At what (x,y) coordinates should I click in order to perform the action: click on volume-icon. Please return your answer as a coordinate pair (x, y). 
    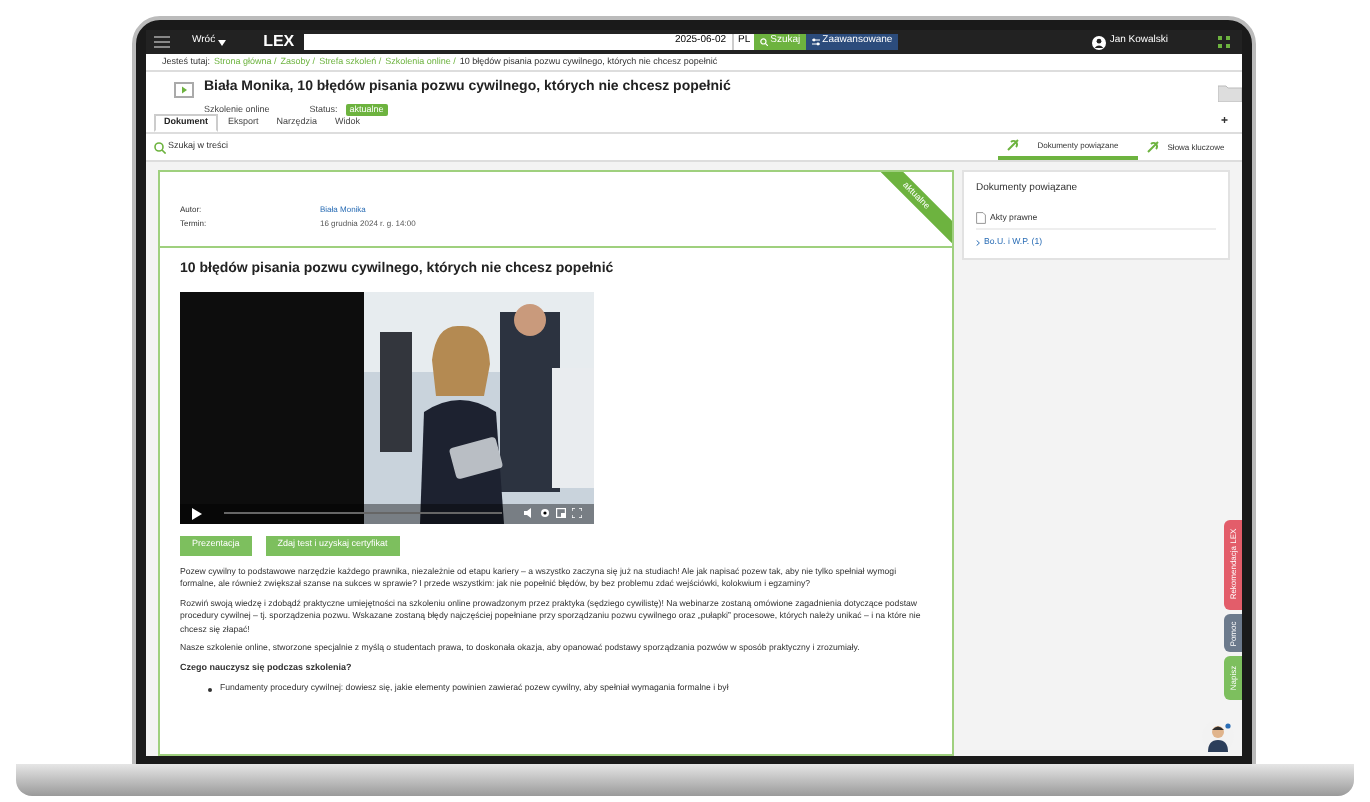
    Looking at the image, I should click on (529, 513).